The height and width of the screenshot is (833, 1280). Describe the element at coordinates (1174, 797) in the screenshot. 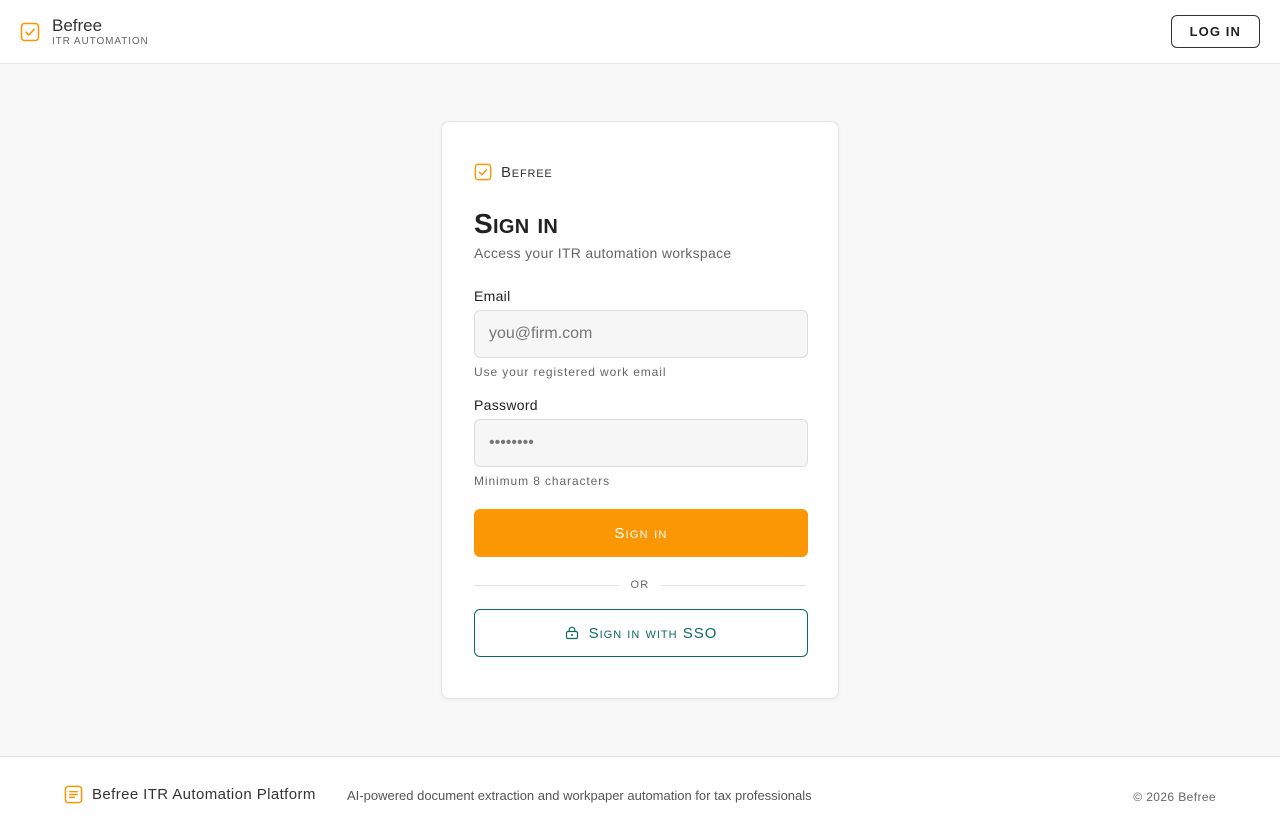

I see `footer-copyright: © 2026 Befree` at that location.